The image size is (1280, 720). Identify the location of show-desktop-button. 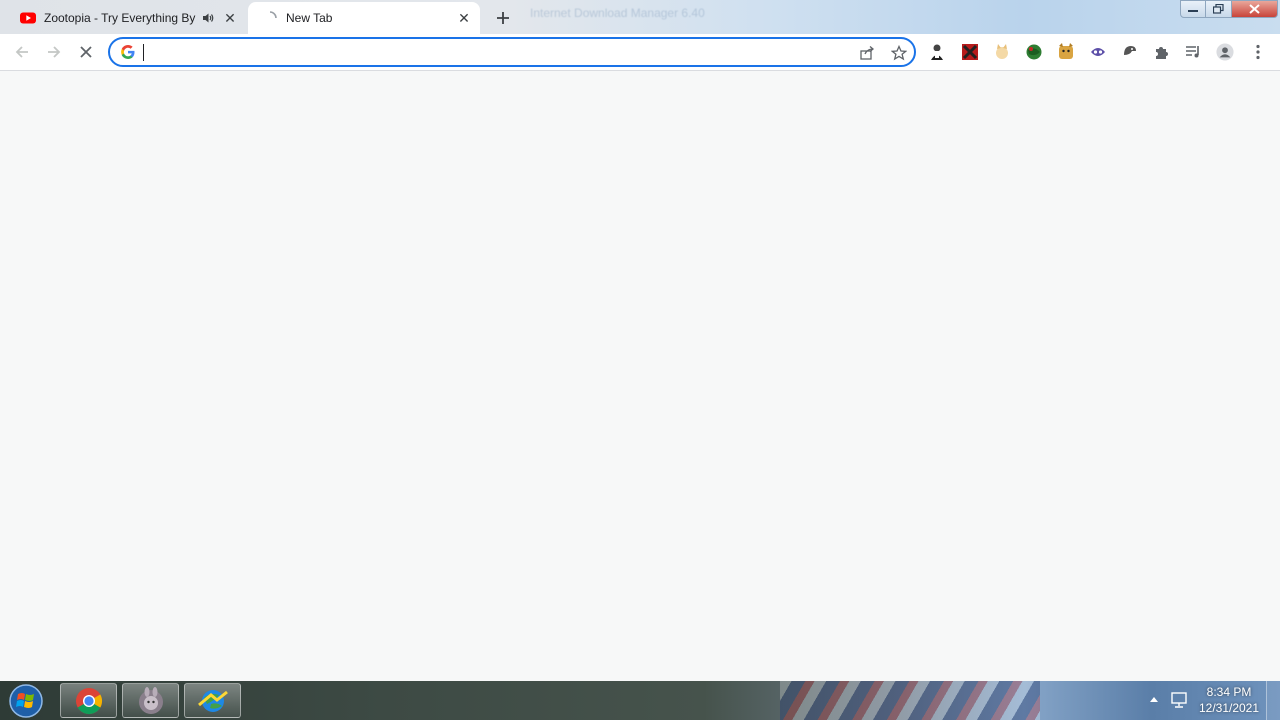
(1273, 700).